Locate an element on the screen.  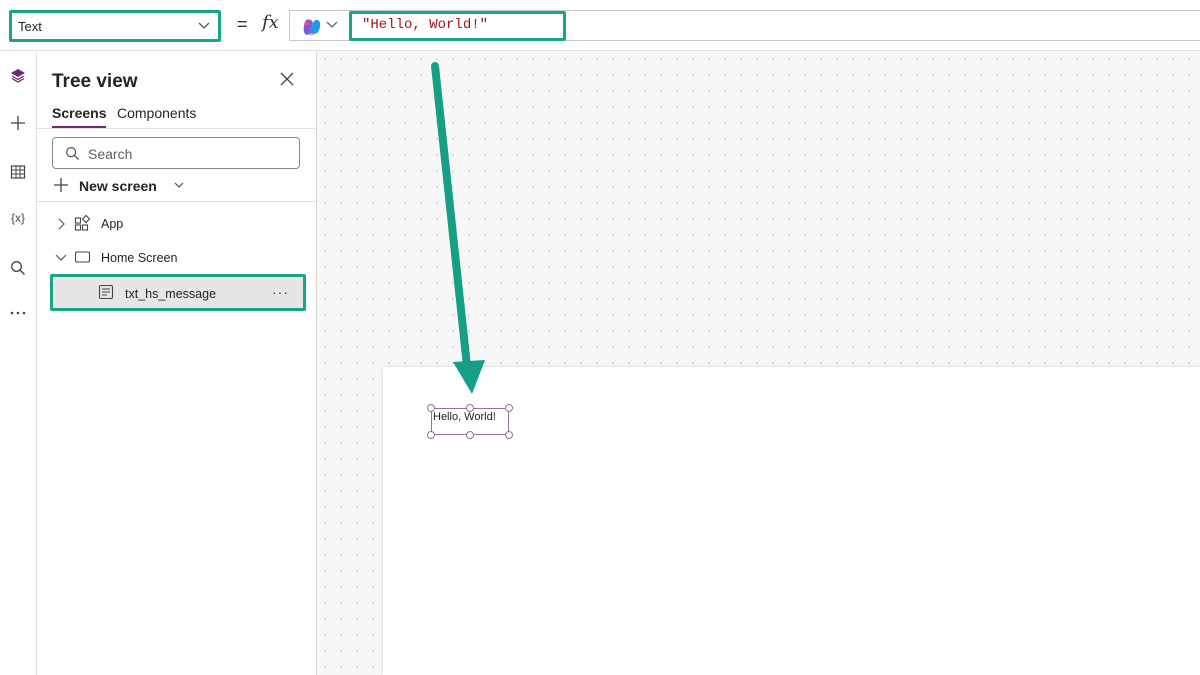
tree-view-title: Tree view is located at coordinates (95, 81).